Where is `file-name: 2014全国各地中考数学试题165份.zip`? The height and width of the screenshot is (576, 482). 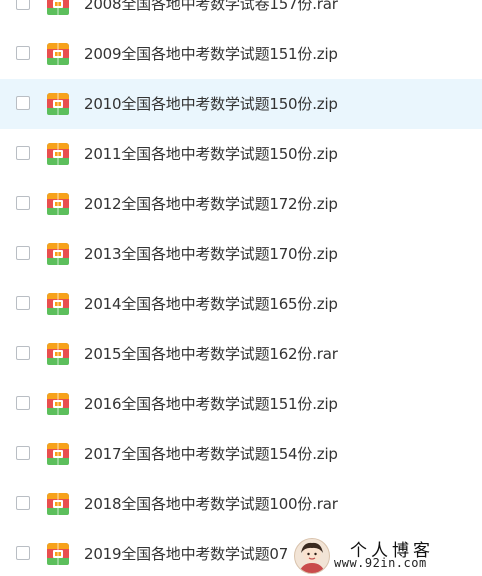
file-name: 2014全国各地中考数学试题165份.zip is located at coordinates (211, 304).